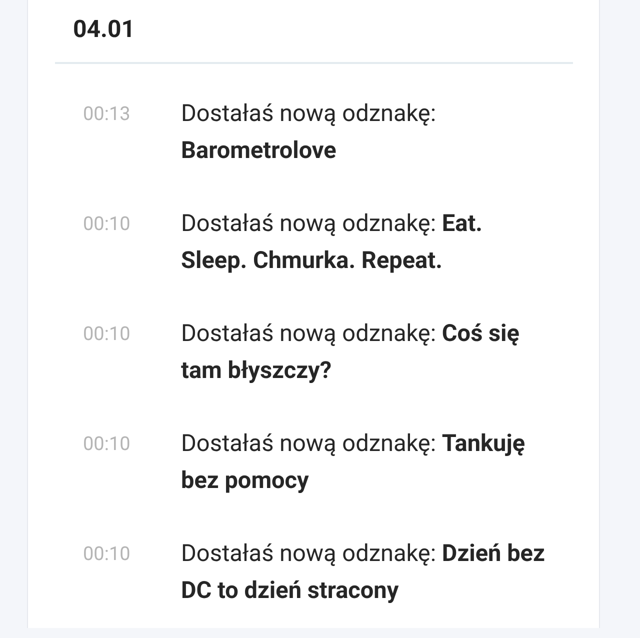 Image resolution: width=640 pixels, height=638 pixels. What do you see at coordinates (332, 242) in the screenshot?
I see `notification-text: Dostałaś nową odznakę: Eat. Sleep. Chmurka. Repeat.` at bounding box center [332, 242].